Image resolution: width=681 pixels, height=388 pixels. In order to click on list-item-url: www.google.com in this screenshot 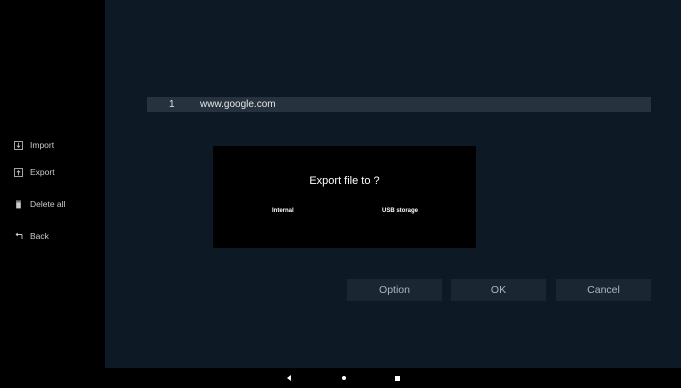, I will do `click(238, 104)`.